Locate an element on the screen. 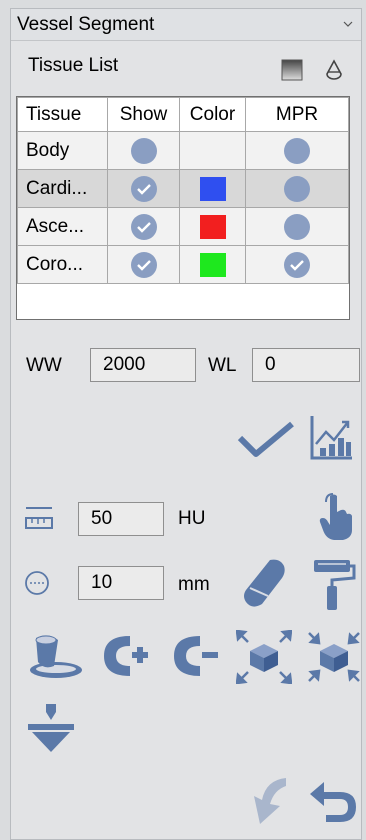 The image size is (366, 840). dilate-icon is located at coordinates (125, 656).